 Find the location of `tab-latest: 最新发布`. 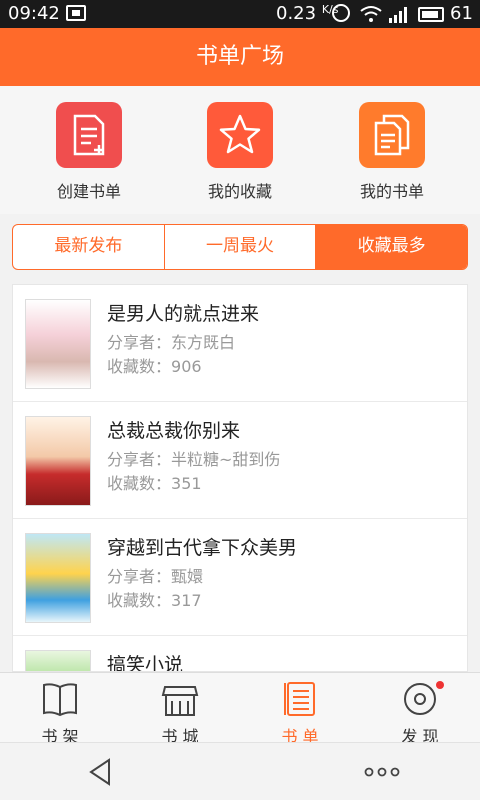

tab-latest: 最新发布 is located at coordinates (89, 247).